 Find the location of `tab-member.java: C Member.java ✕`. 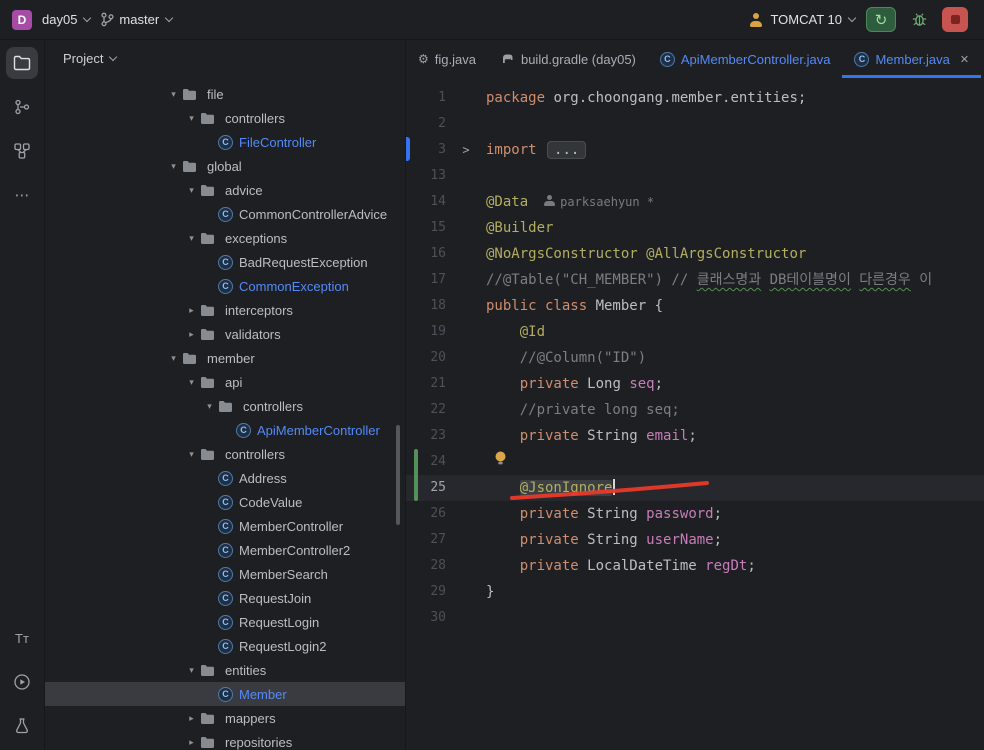

tab-member.java: C Member.java ✕ is located at coordinates (911, 59).